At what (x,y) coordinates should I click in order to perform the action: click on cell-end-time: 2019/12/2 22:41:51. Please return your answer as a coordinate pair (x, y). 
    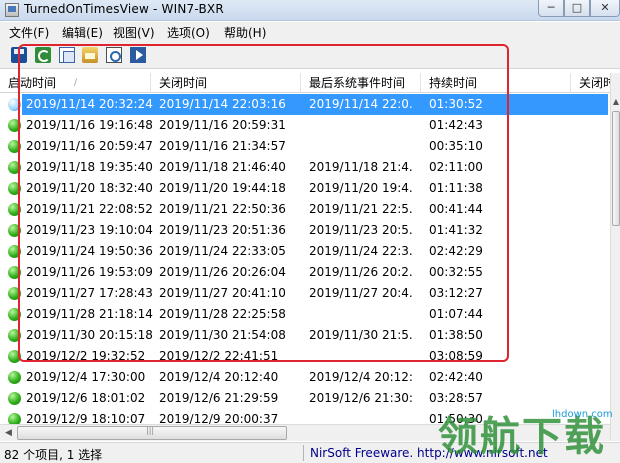
    Looking at the image, I should click on (219, 356).